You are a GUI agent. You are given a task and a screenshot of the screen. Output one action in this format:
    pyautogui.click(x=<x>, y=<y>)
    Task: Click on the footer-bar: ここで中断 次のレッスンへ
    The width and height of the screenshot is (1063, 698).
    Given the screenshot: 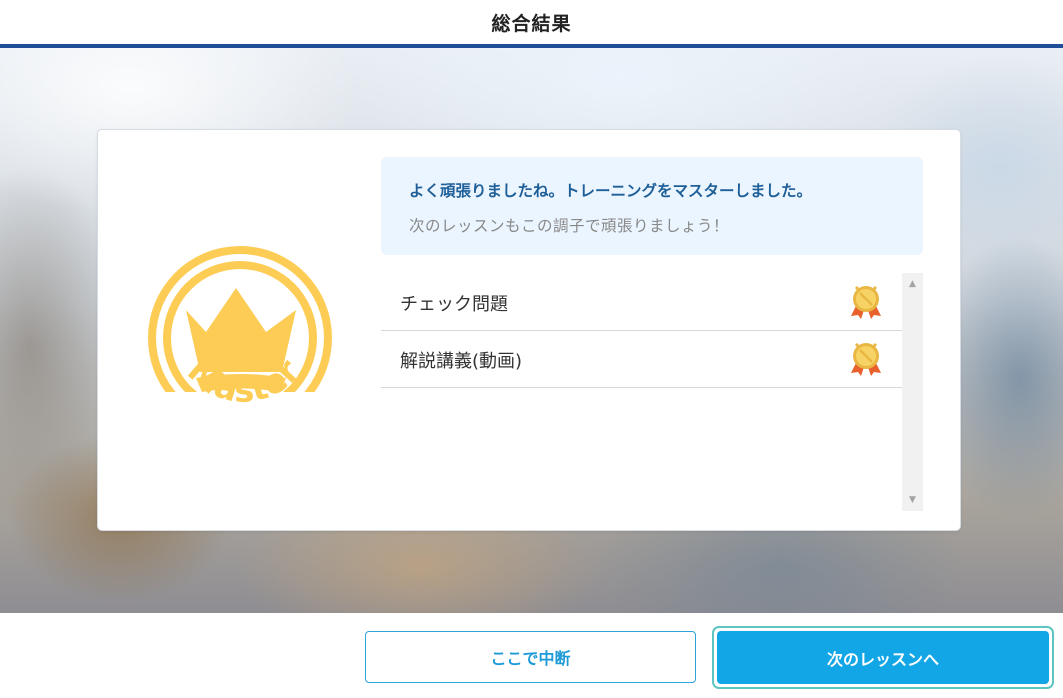 What is the action you would take?
    pyautogui.click(x=531, y=655)
    